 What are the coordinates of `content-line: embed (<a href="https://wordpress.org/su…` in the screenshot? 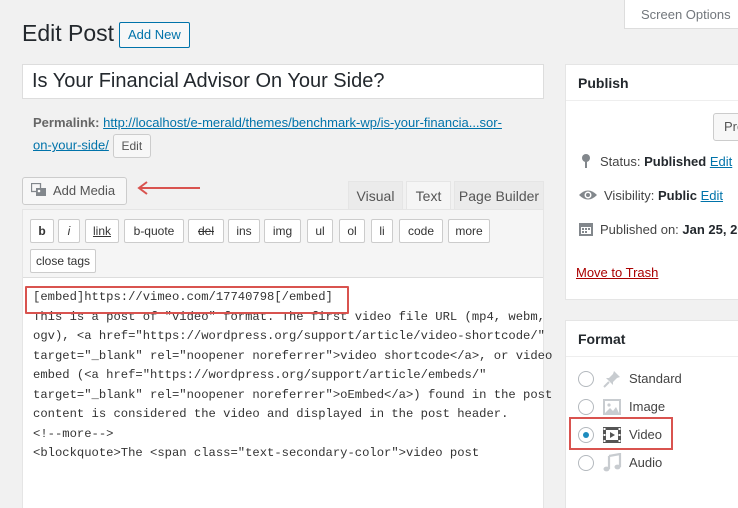 It's located at (260, 375).